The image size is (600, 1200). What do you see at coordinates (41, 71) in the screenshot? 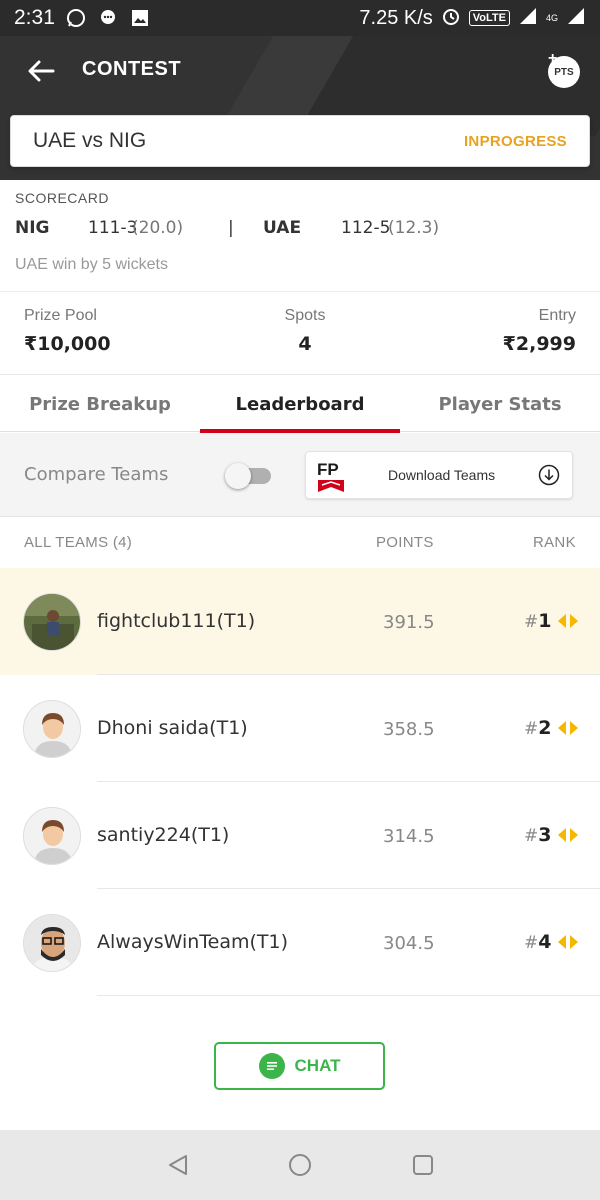
I see `back-arrow-icon` at bounding box center [41, 71].